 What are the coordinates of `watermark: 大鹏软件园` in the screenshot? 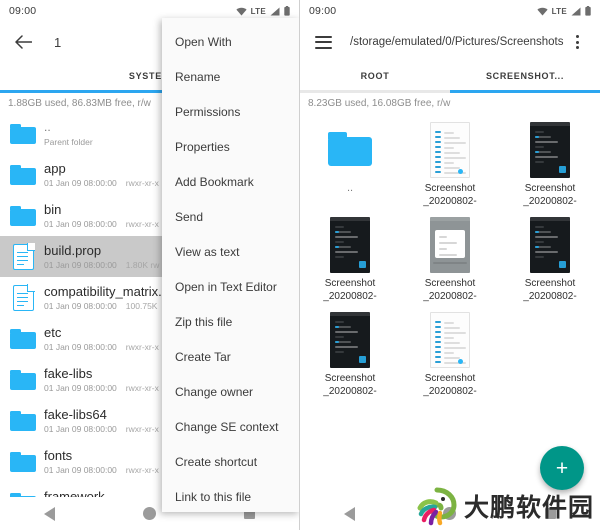 It's located at (505, 506).